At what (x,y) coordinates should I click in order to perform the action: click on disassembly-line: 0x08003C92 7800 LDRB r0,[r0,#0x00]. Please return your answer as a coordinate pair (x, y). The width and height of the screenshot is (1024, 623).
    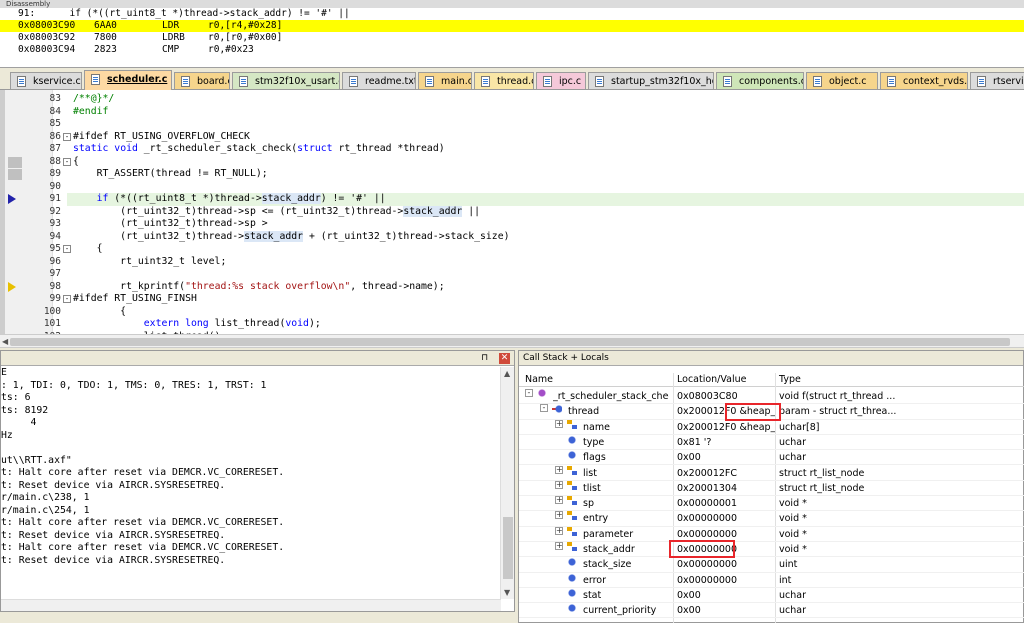
    Looking at the image, I should click on (512, 38).